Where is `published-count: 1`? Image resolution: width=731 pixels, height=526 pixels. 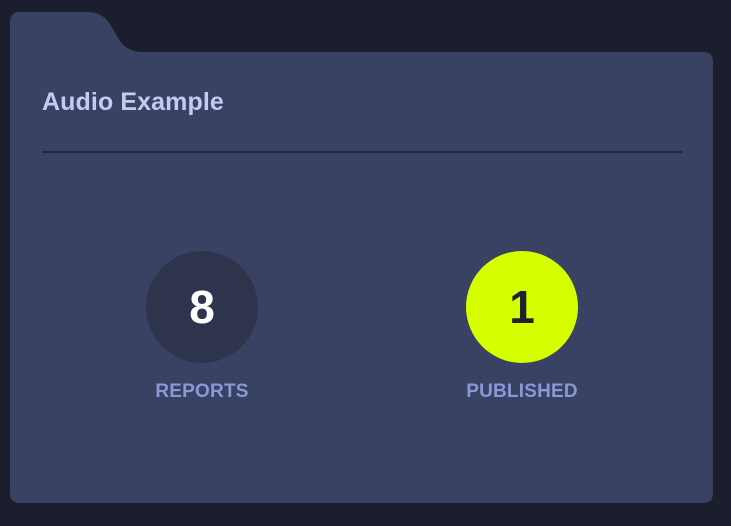 published-count: 1 is located at coordinates (522, 307).